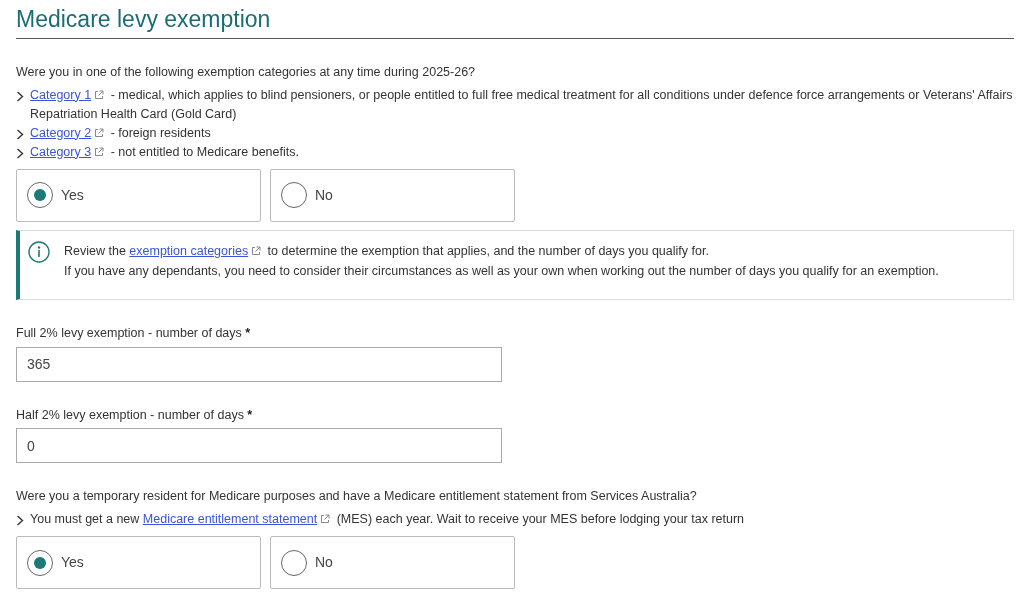 Image resolution: width=1024 pixels, height=600 pixels. I want to click on link: Category 2, so click(61, 132).